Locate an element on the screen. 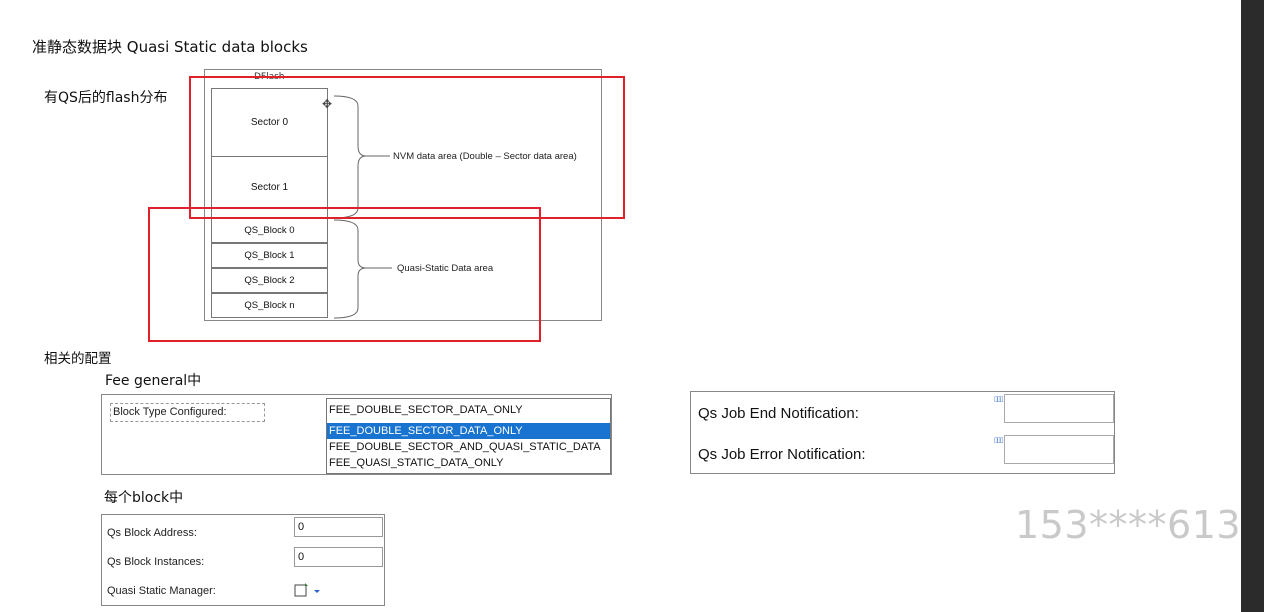 This screenshot has width=1264, height=612. block-type-option: FEE_DOUBLE_SECTOR_AND_QUASI_STATIC_DATA is located at coordinates (468, 447).